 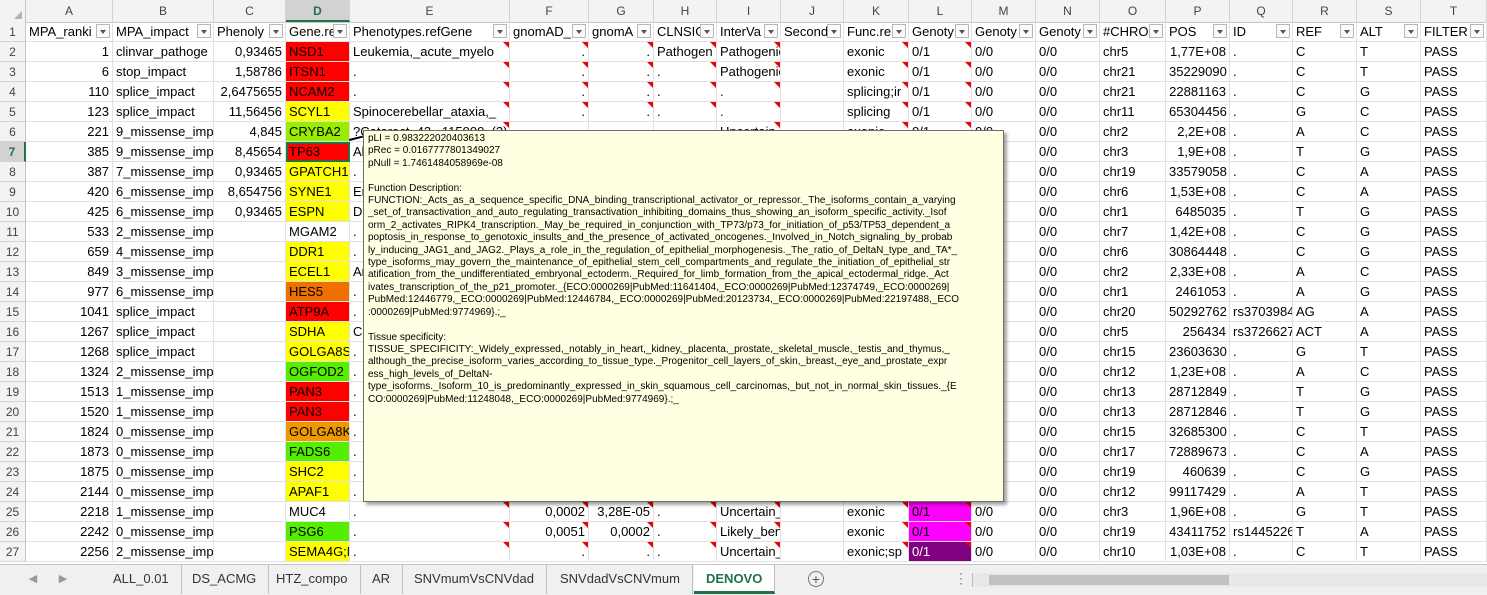 What do you see at coordinates (163, 432) in the screenshot?
I see `cell-b21: 0_missense_impact` at bounding box center [163, 432].